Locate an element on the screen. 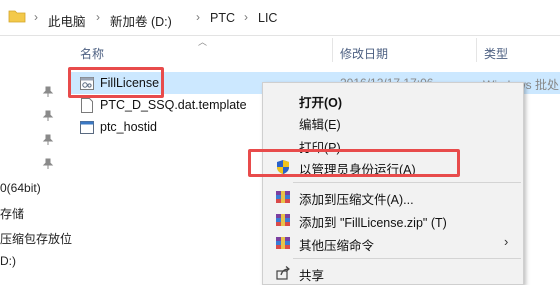  nav-item-storage: 存储 is located at coordinates (12, 213).